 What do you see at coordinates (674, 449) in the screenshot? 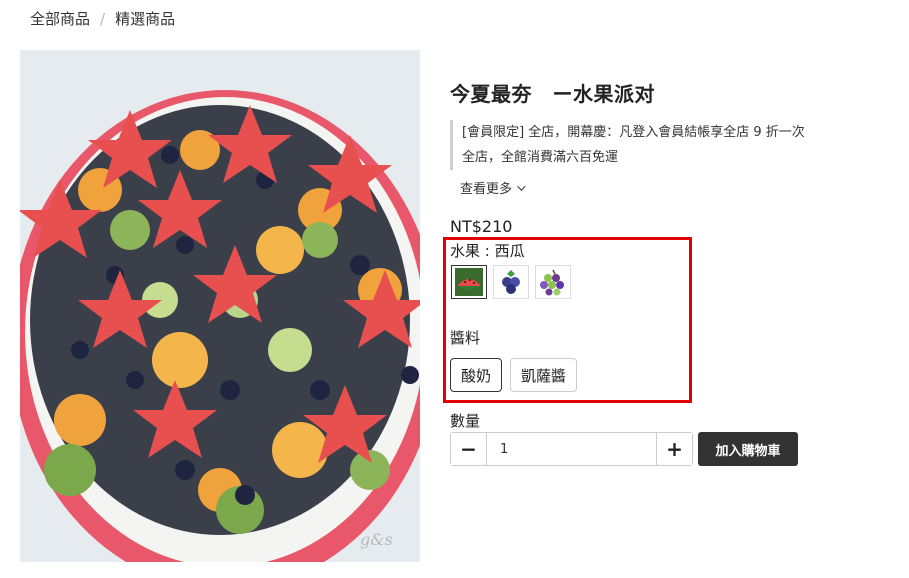
I see `quantity-increase-button: +` at bounding box center [674, 449].